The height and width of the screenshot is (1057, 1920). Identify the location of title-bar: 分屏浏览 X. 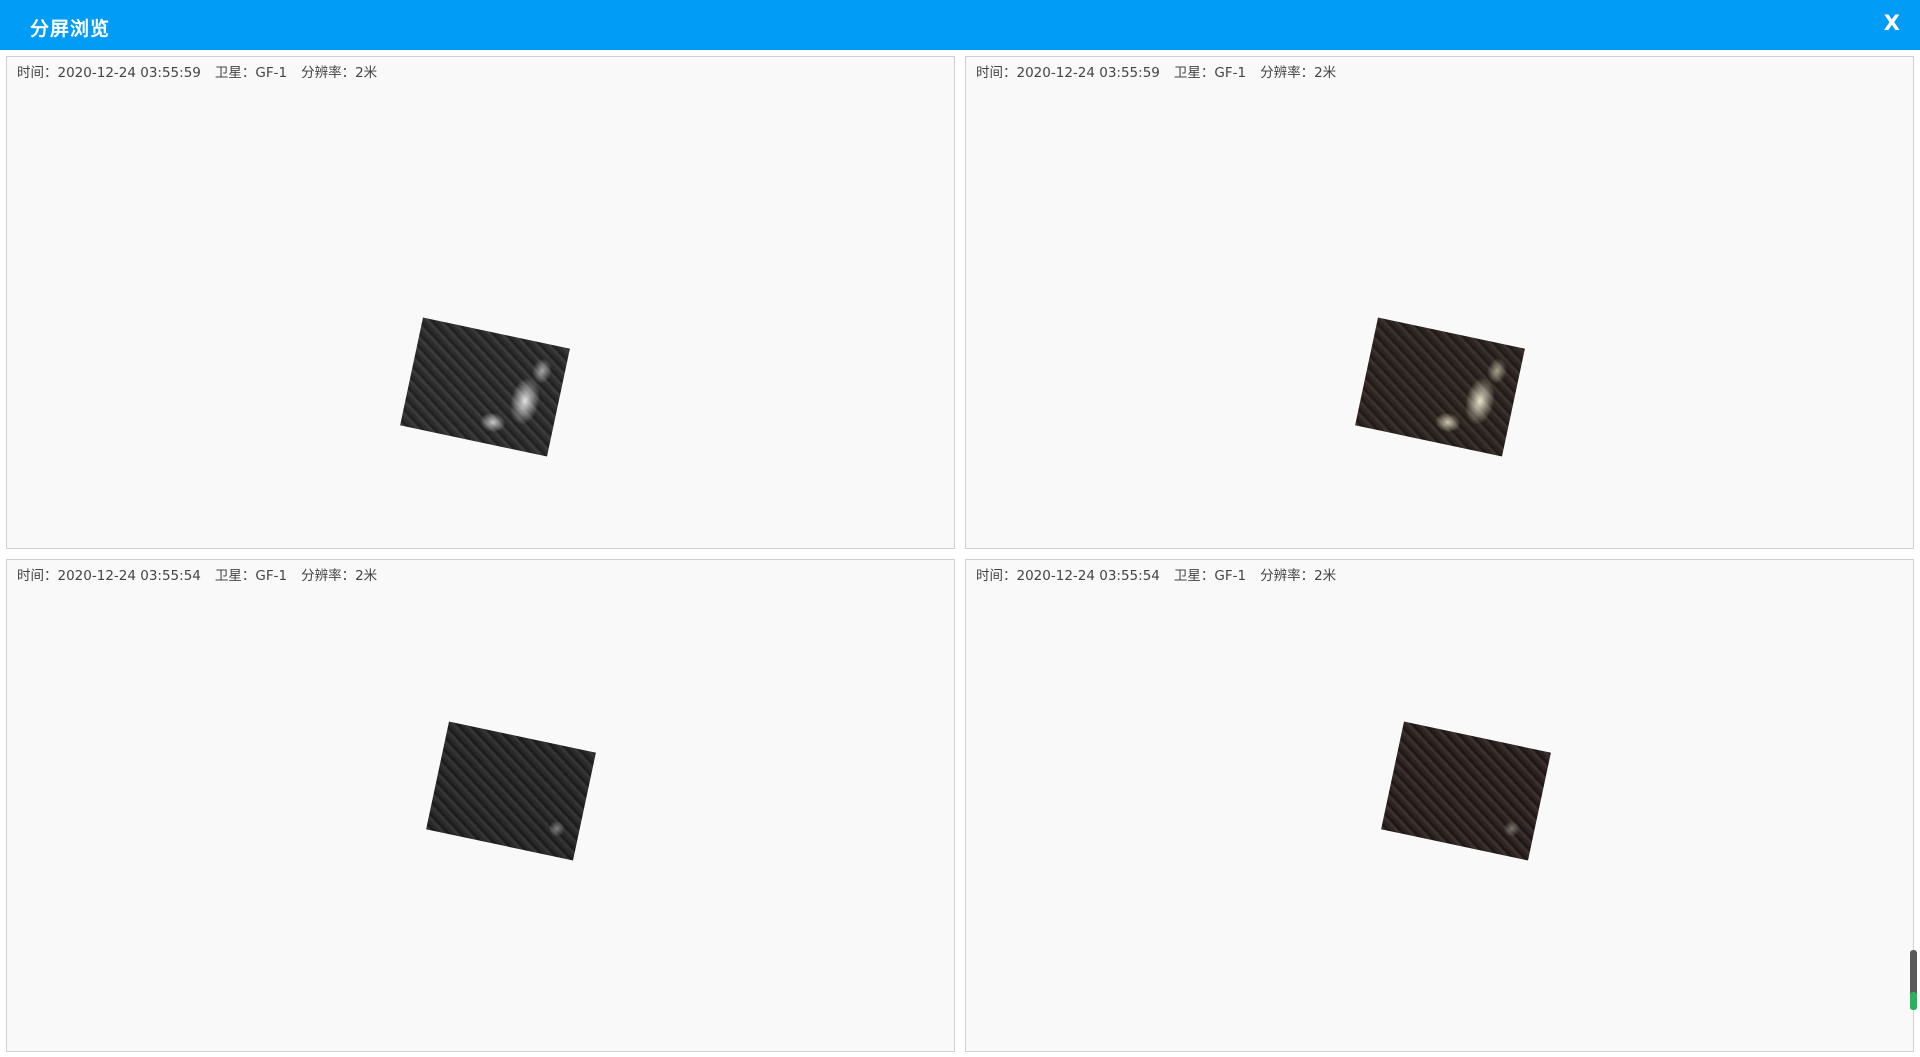
(960, 25).